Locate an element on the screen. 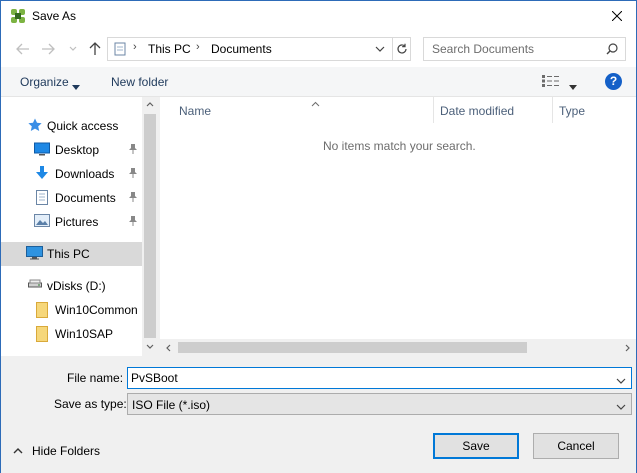 This screenshot has width=637, height=473. sidebar-scrollbar is located at coordinates (150, 226).